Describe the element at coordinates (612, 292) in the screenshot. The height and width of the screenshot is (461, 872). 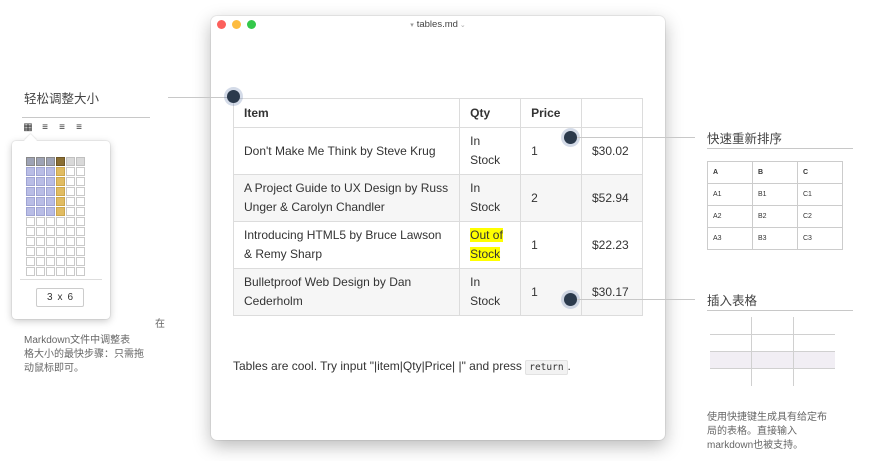
I see `cell-price: $30.17` at that location.